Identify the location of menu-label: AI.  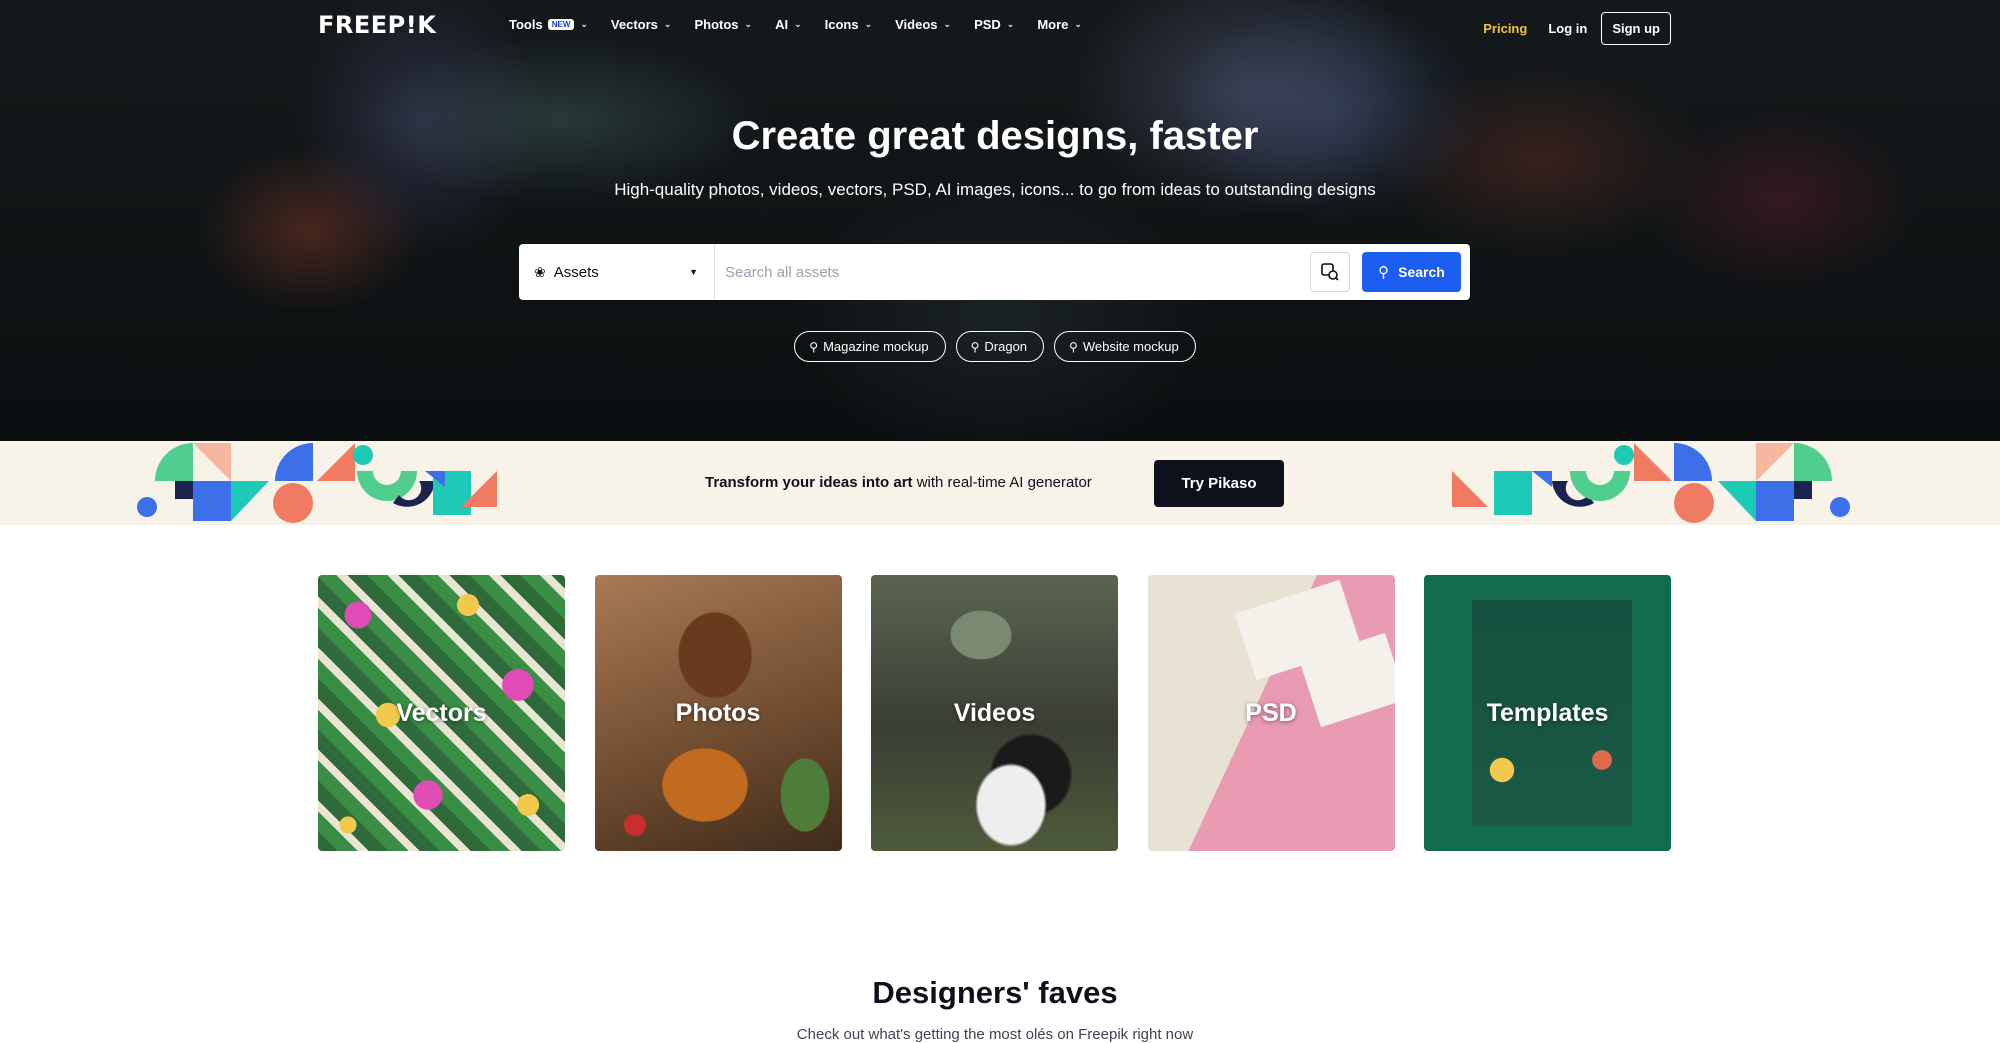
(782, 24).